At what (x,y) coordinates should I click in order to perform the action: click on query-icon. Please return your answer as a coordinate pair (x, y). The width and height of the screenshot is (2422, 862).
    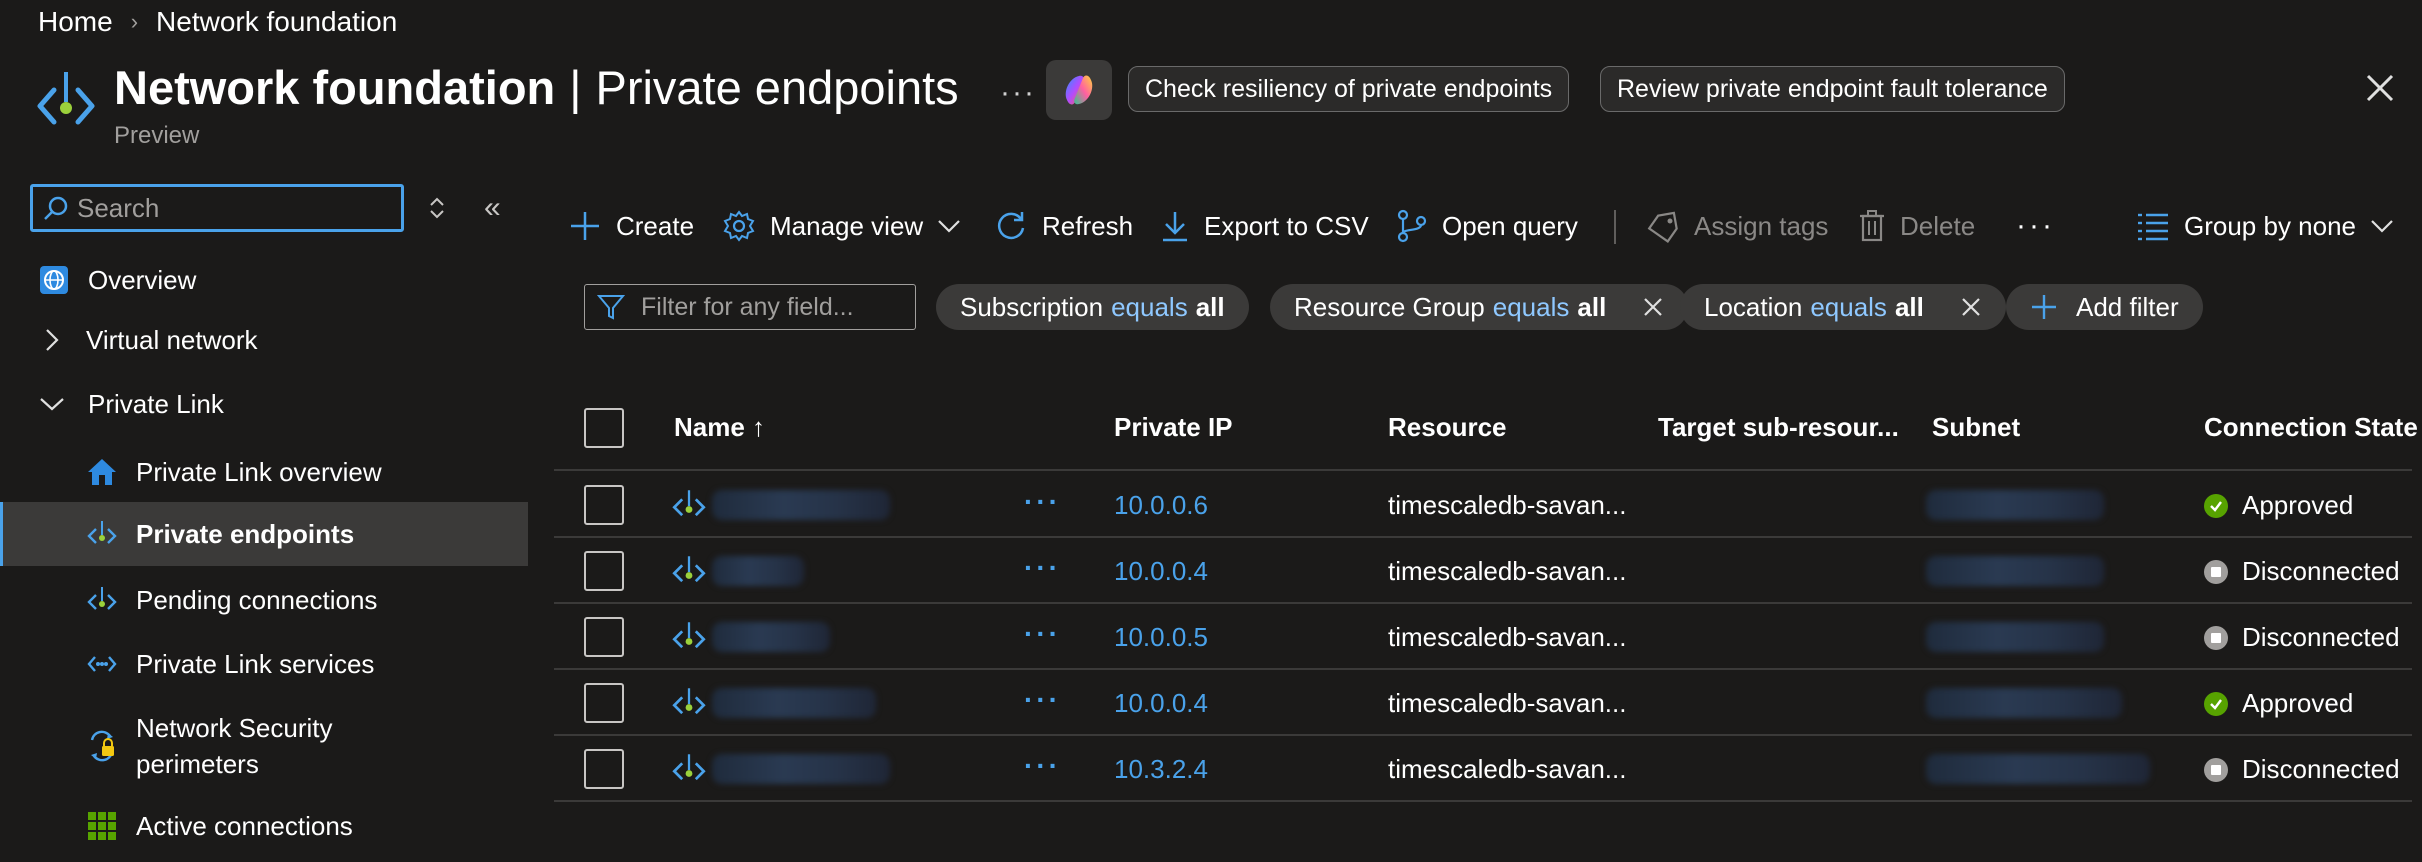
    Looking at the image, I should click on (1412, 226).